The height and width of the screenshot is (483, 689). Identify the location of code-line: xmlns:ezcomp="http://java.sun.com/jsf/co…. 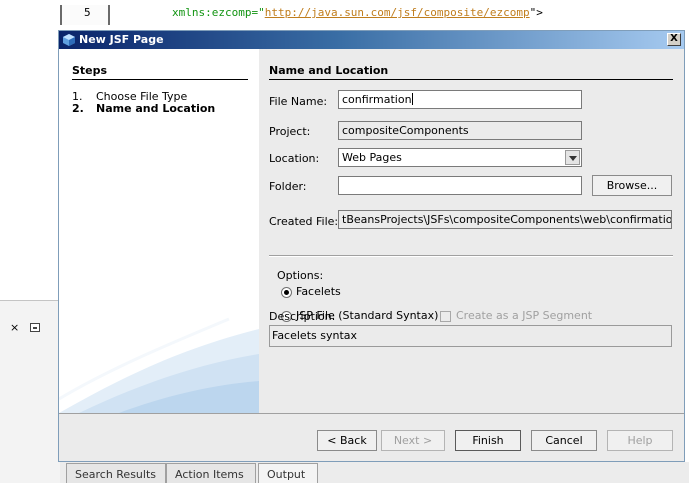
(357, 12).